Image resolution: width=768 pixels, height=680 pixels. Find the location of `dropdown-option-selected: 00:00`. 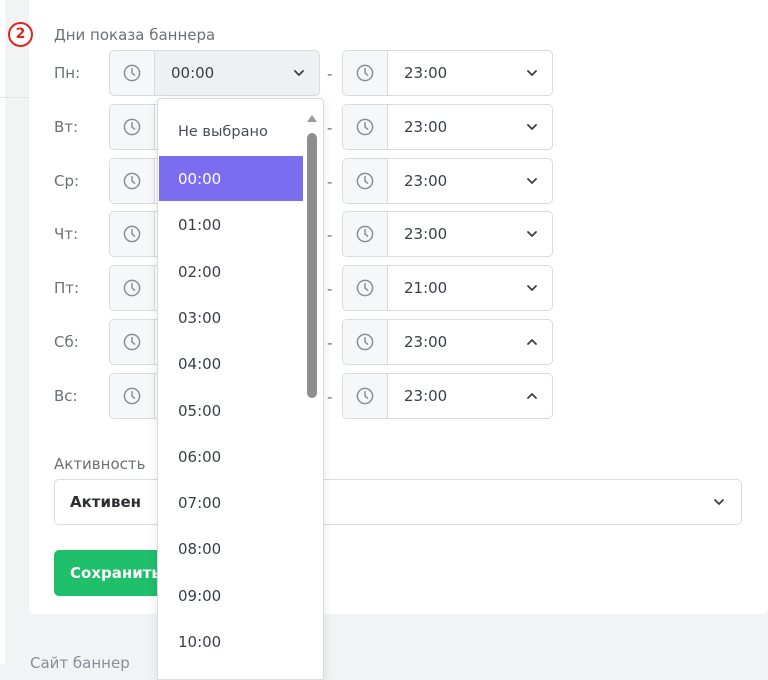

dropdown-option-selected: 00:00 is located at coordinates (231, 178).